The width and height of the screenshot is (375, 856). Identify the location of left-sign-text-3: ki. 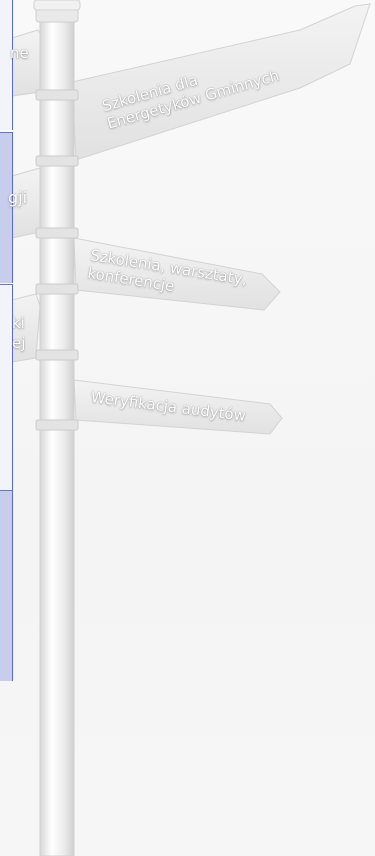
(18, 323).